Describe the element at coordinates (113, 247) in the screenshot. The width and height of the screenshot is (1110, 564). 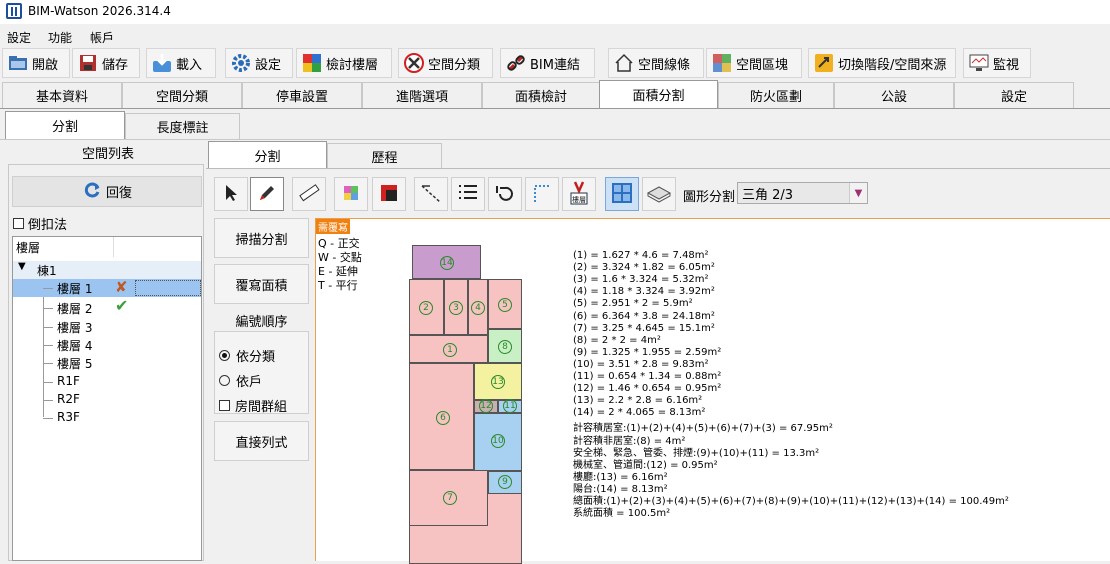
I see `tree-column-divider` at that location.